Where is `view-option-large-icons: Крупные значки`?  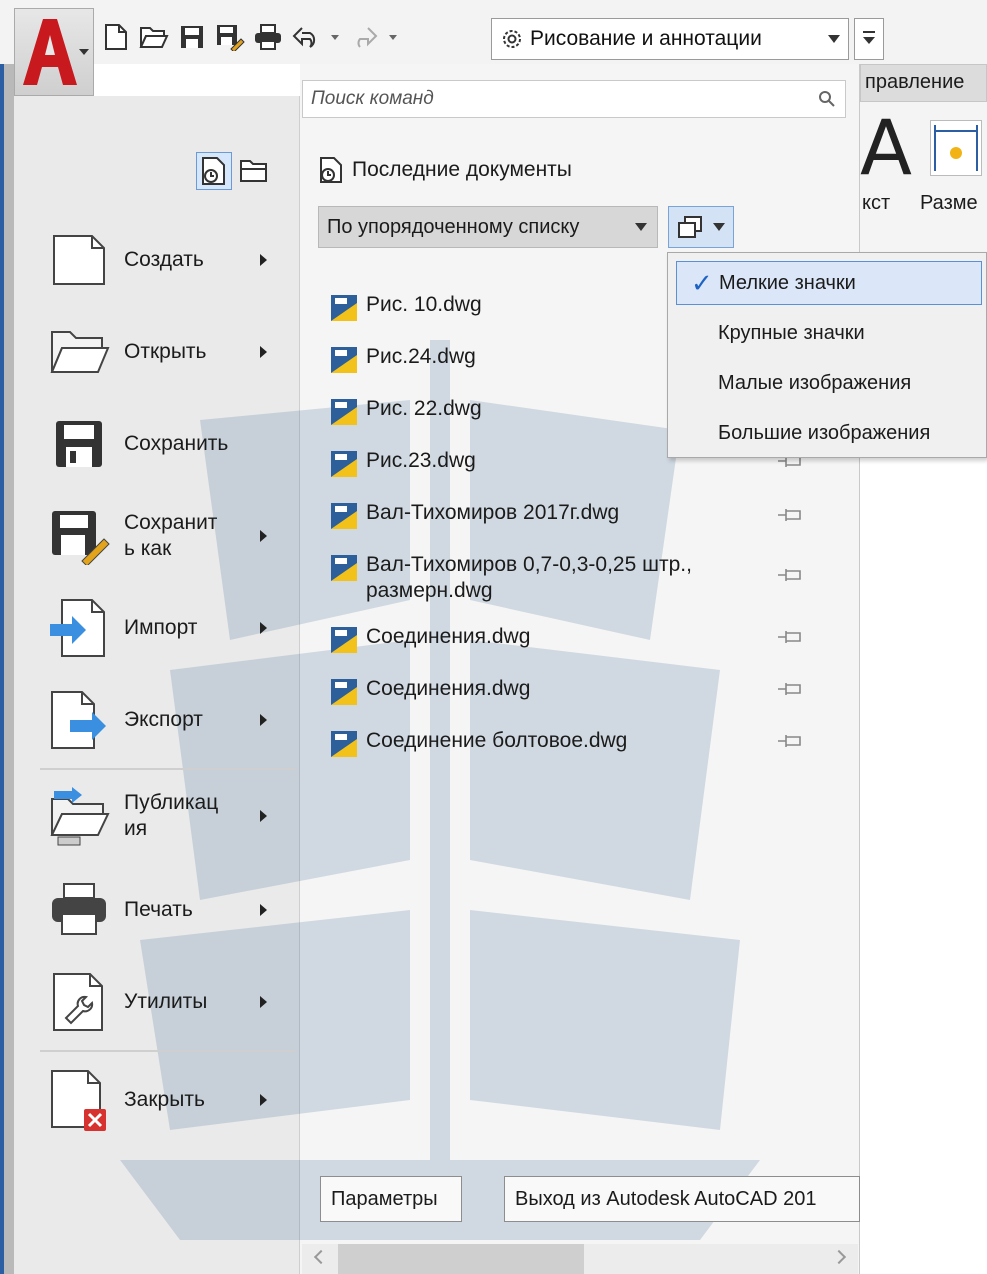 view-option-large-icons: Крупные значки is located at coordinates (829, 333).